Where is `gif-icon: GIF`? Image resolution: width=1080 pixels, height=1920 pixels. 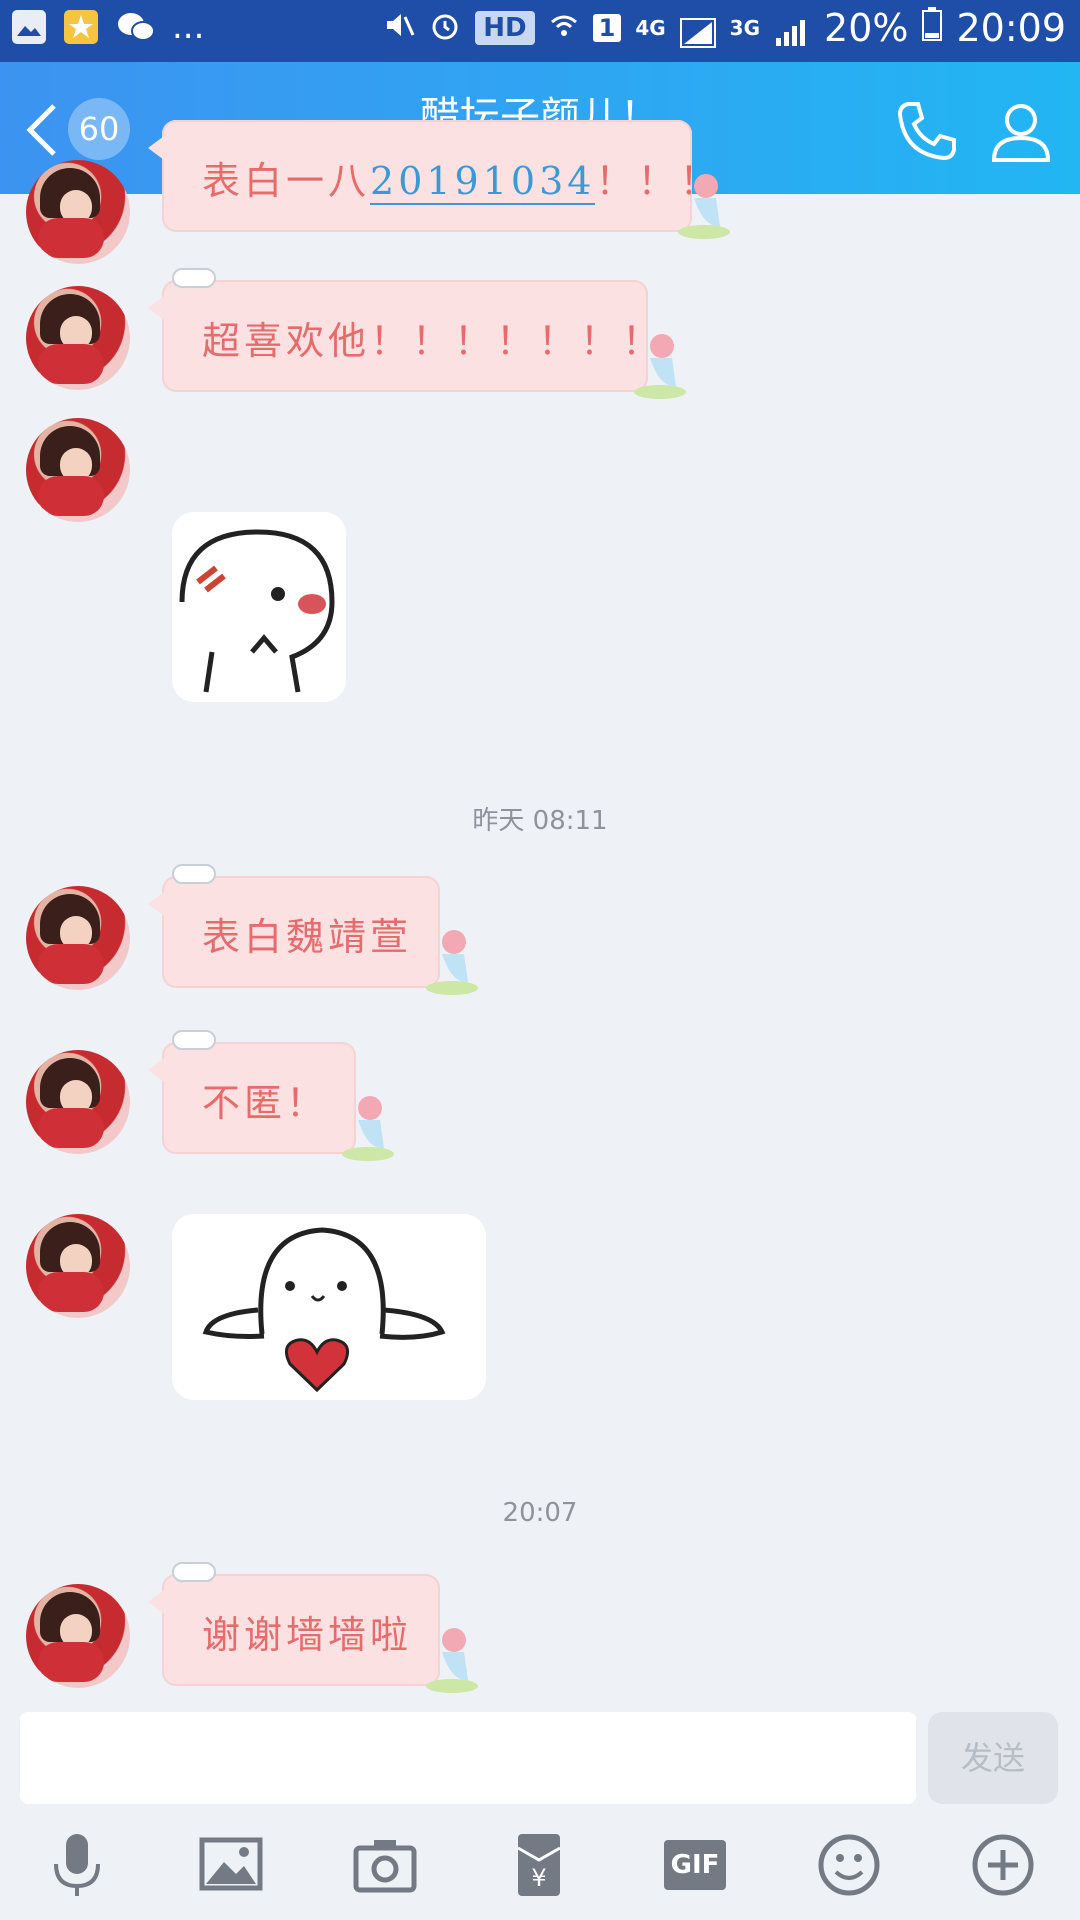 gif-icon: GIF is located at coordinates (695, 1865).